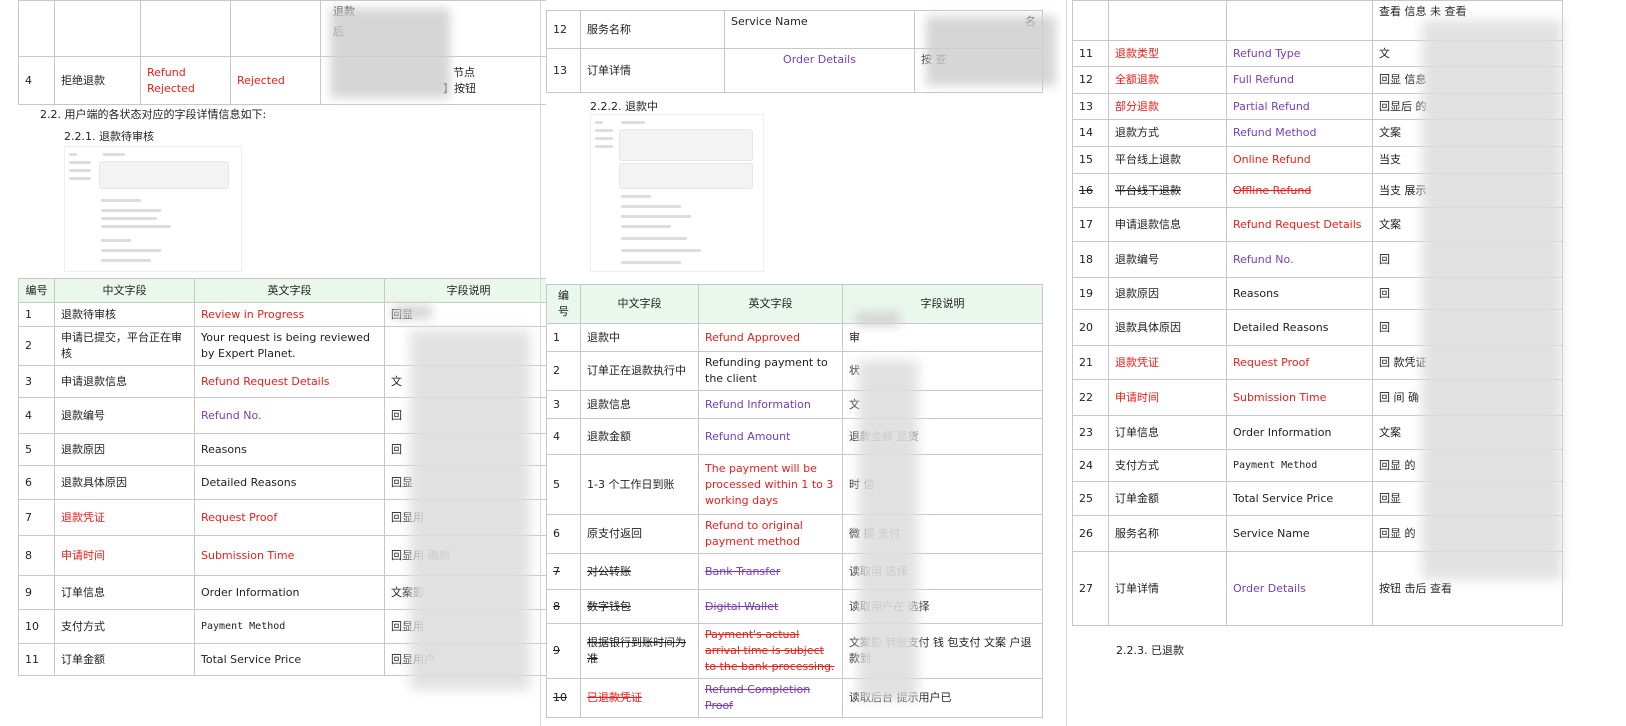 The height and width of the screenshot is (726, 1626). I want to click on cell-zh, so click(1167, 20).